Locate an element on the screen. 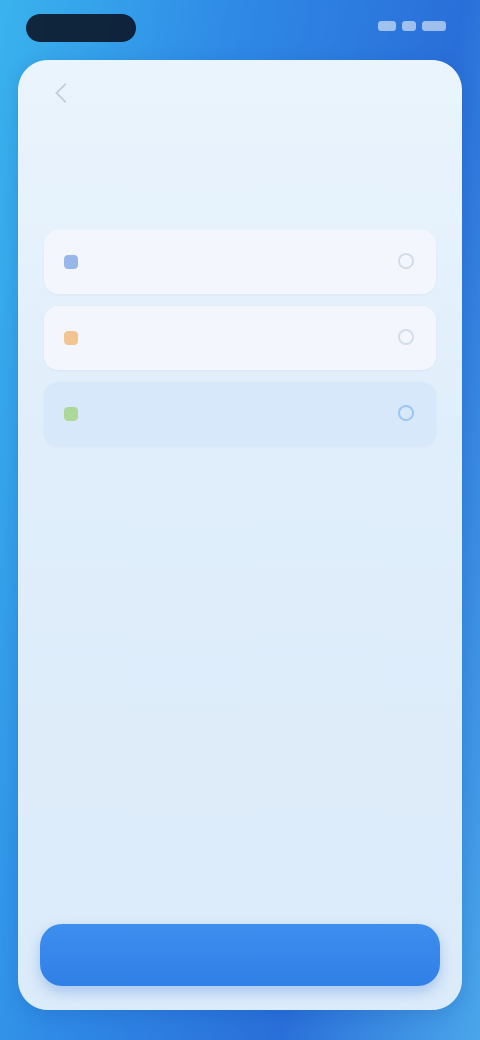 The height and width of the screenshot is (1040, 480). status-icons is located at coordinates (412, 26).